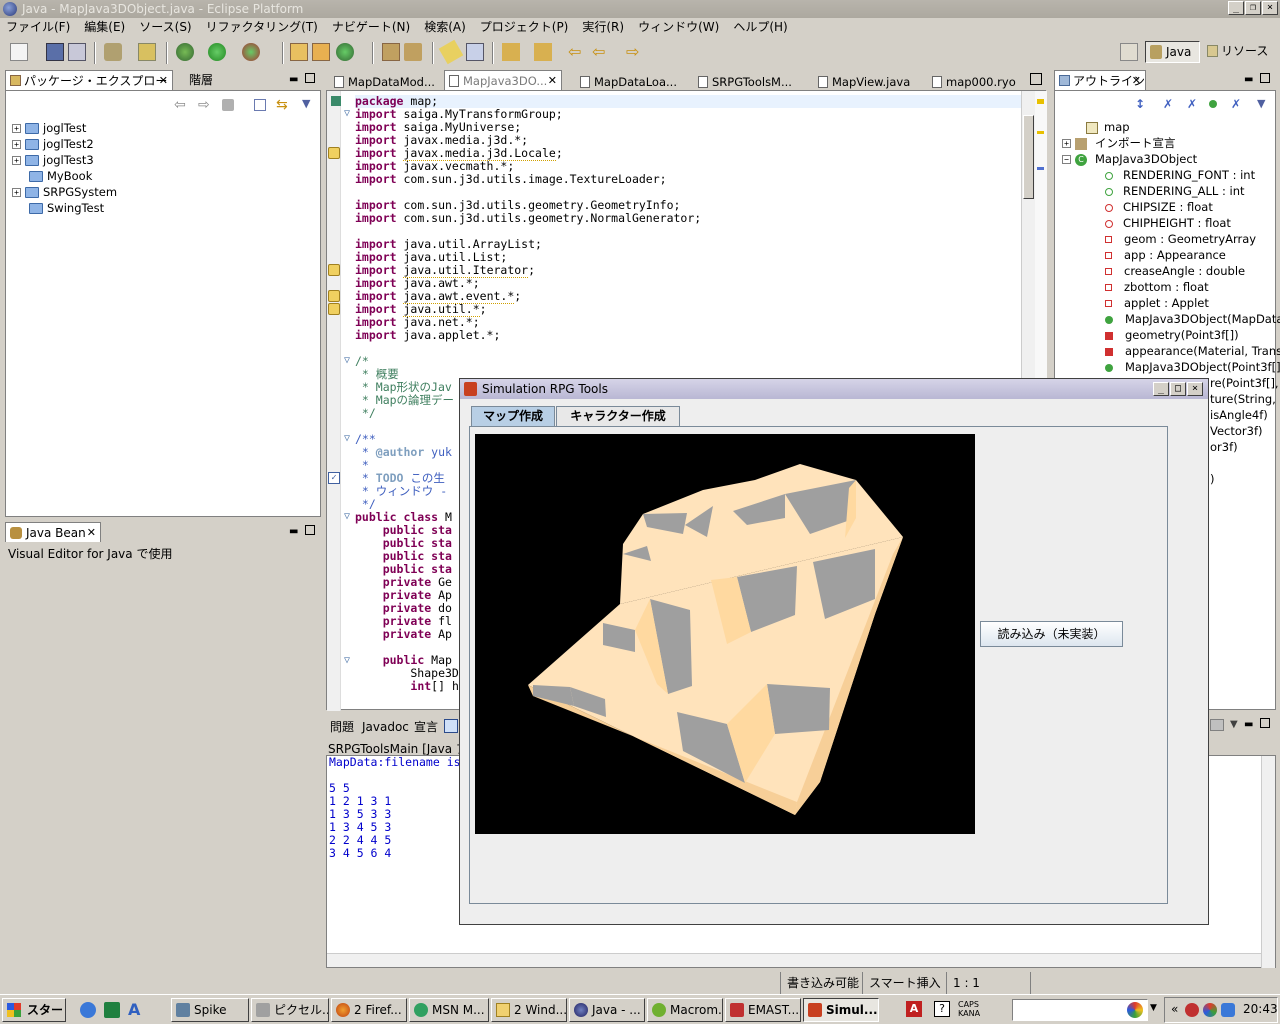 Image resolution: width=1280 pixels, height=1024 pixels. Describe the element at coordinates (1168, 223) in the screenshot. I see `outline-item: CHIPHEIGHT : float` at that location.